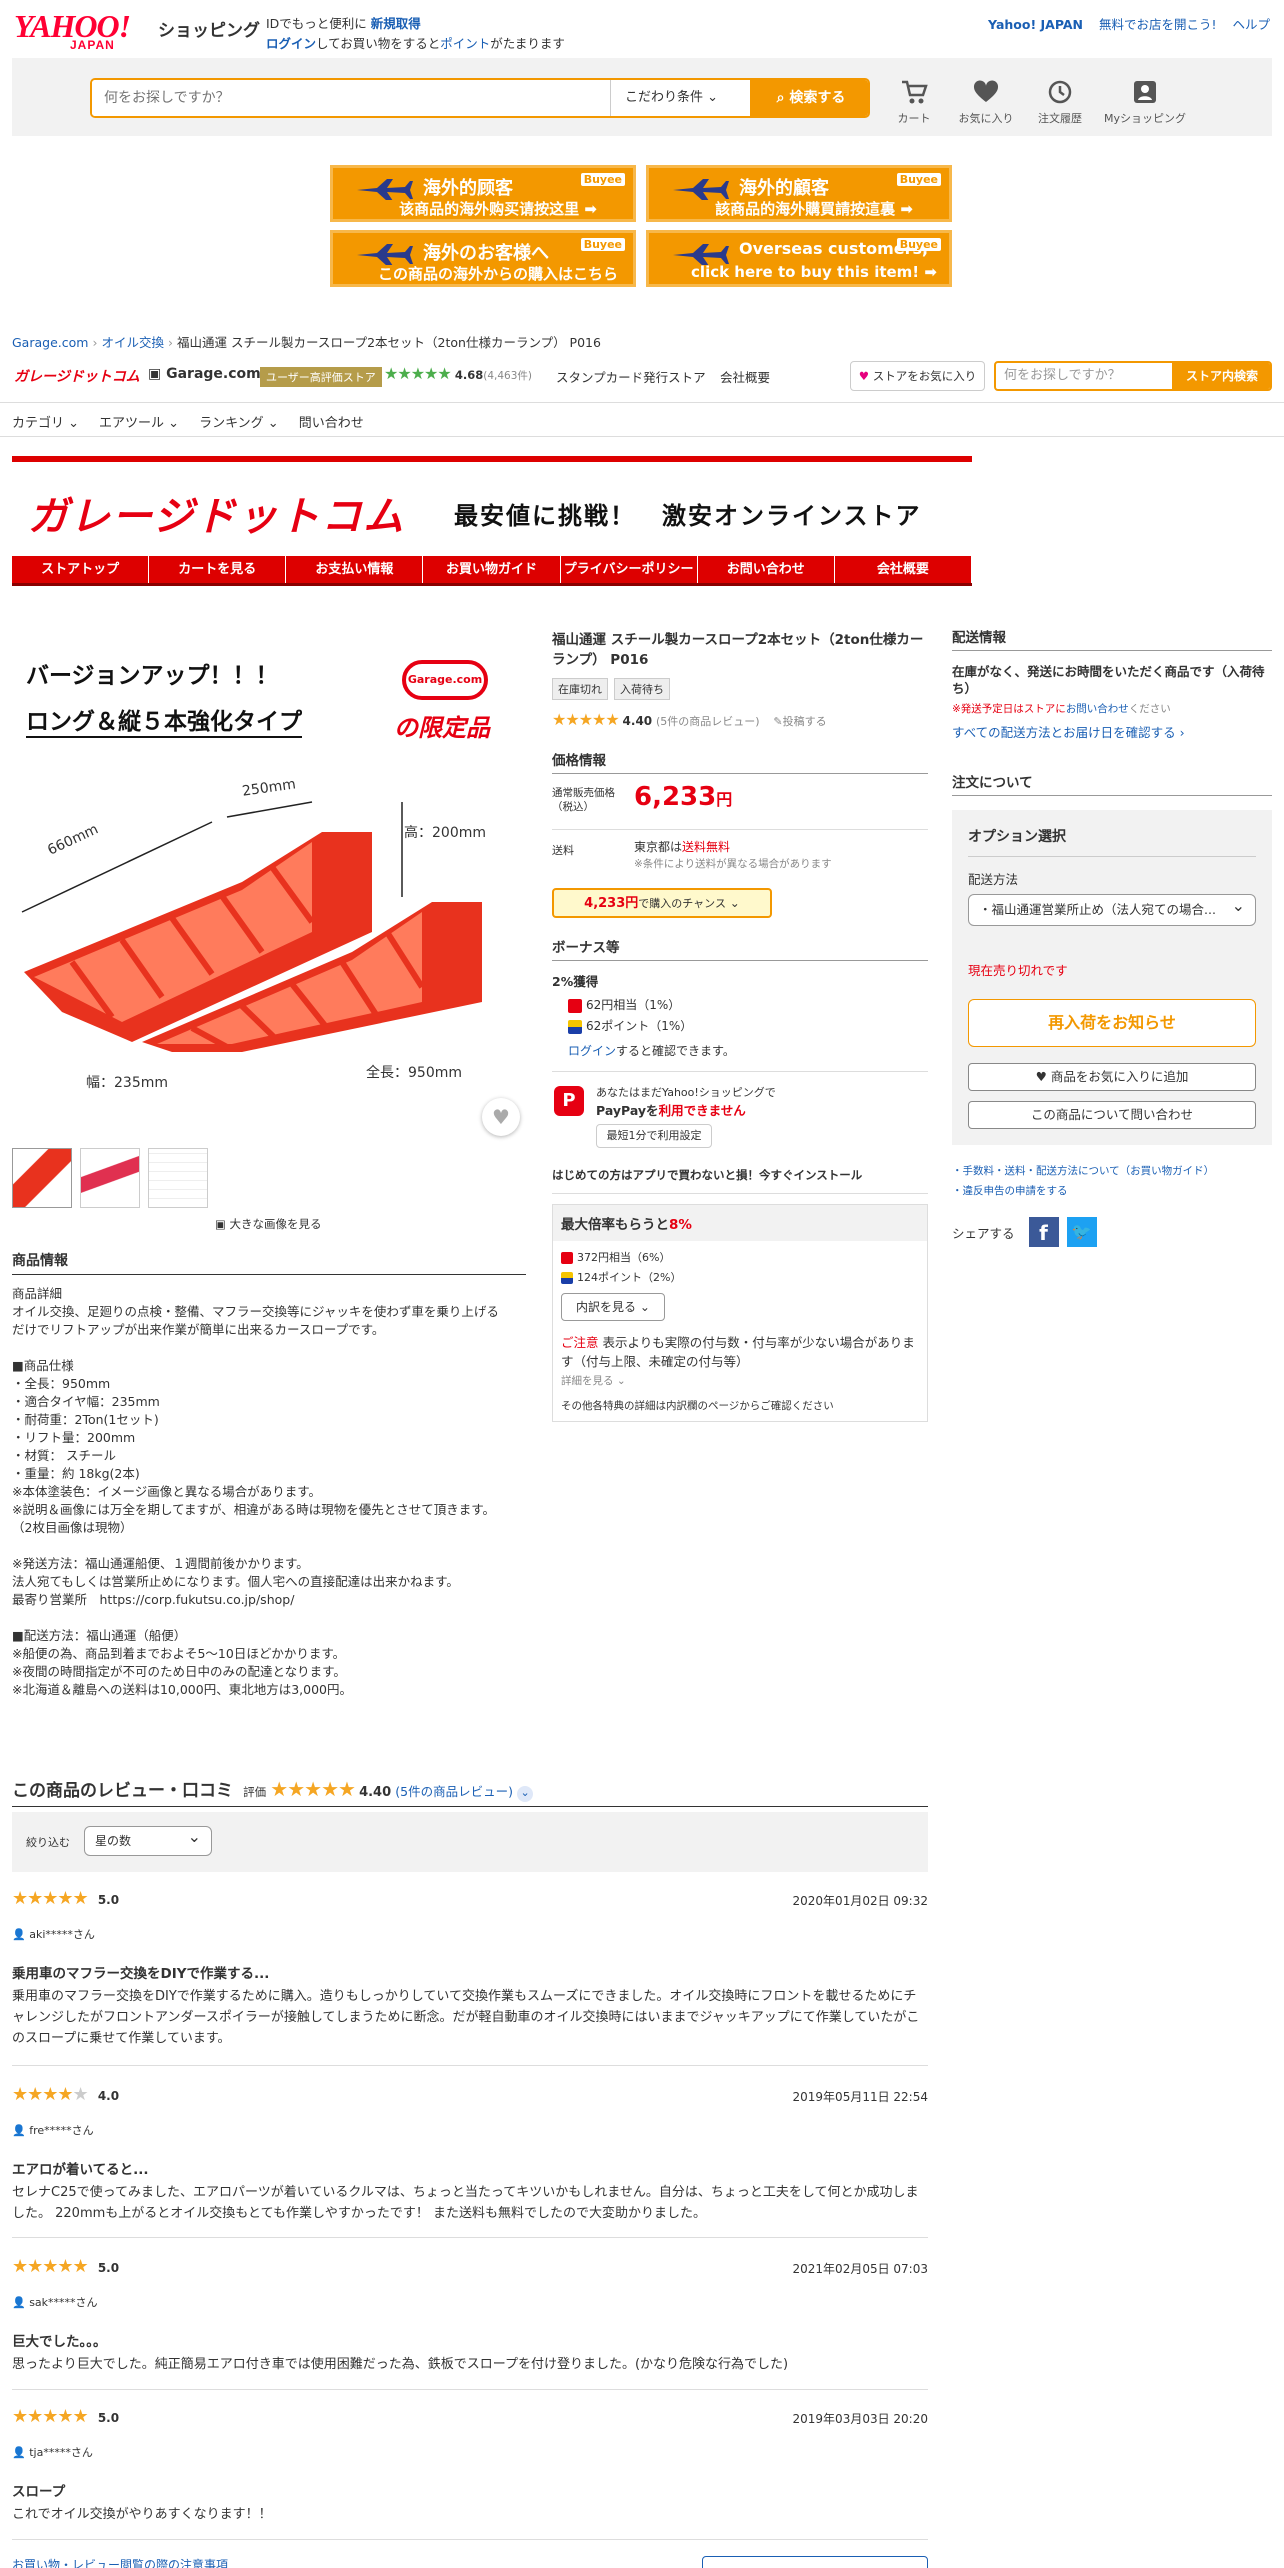 The width and height of the screenshot is (1284, 2568). What do you see at coordinates (1112, 731) in the screenshot?
I see `all-delivery-methods-link: すべての配送方法とお届け日を確認する ›` at bounding box center [1112, 731].